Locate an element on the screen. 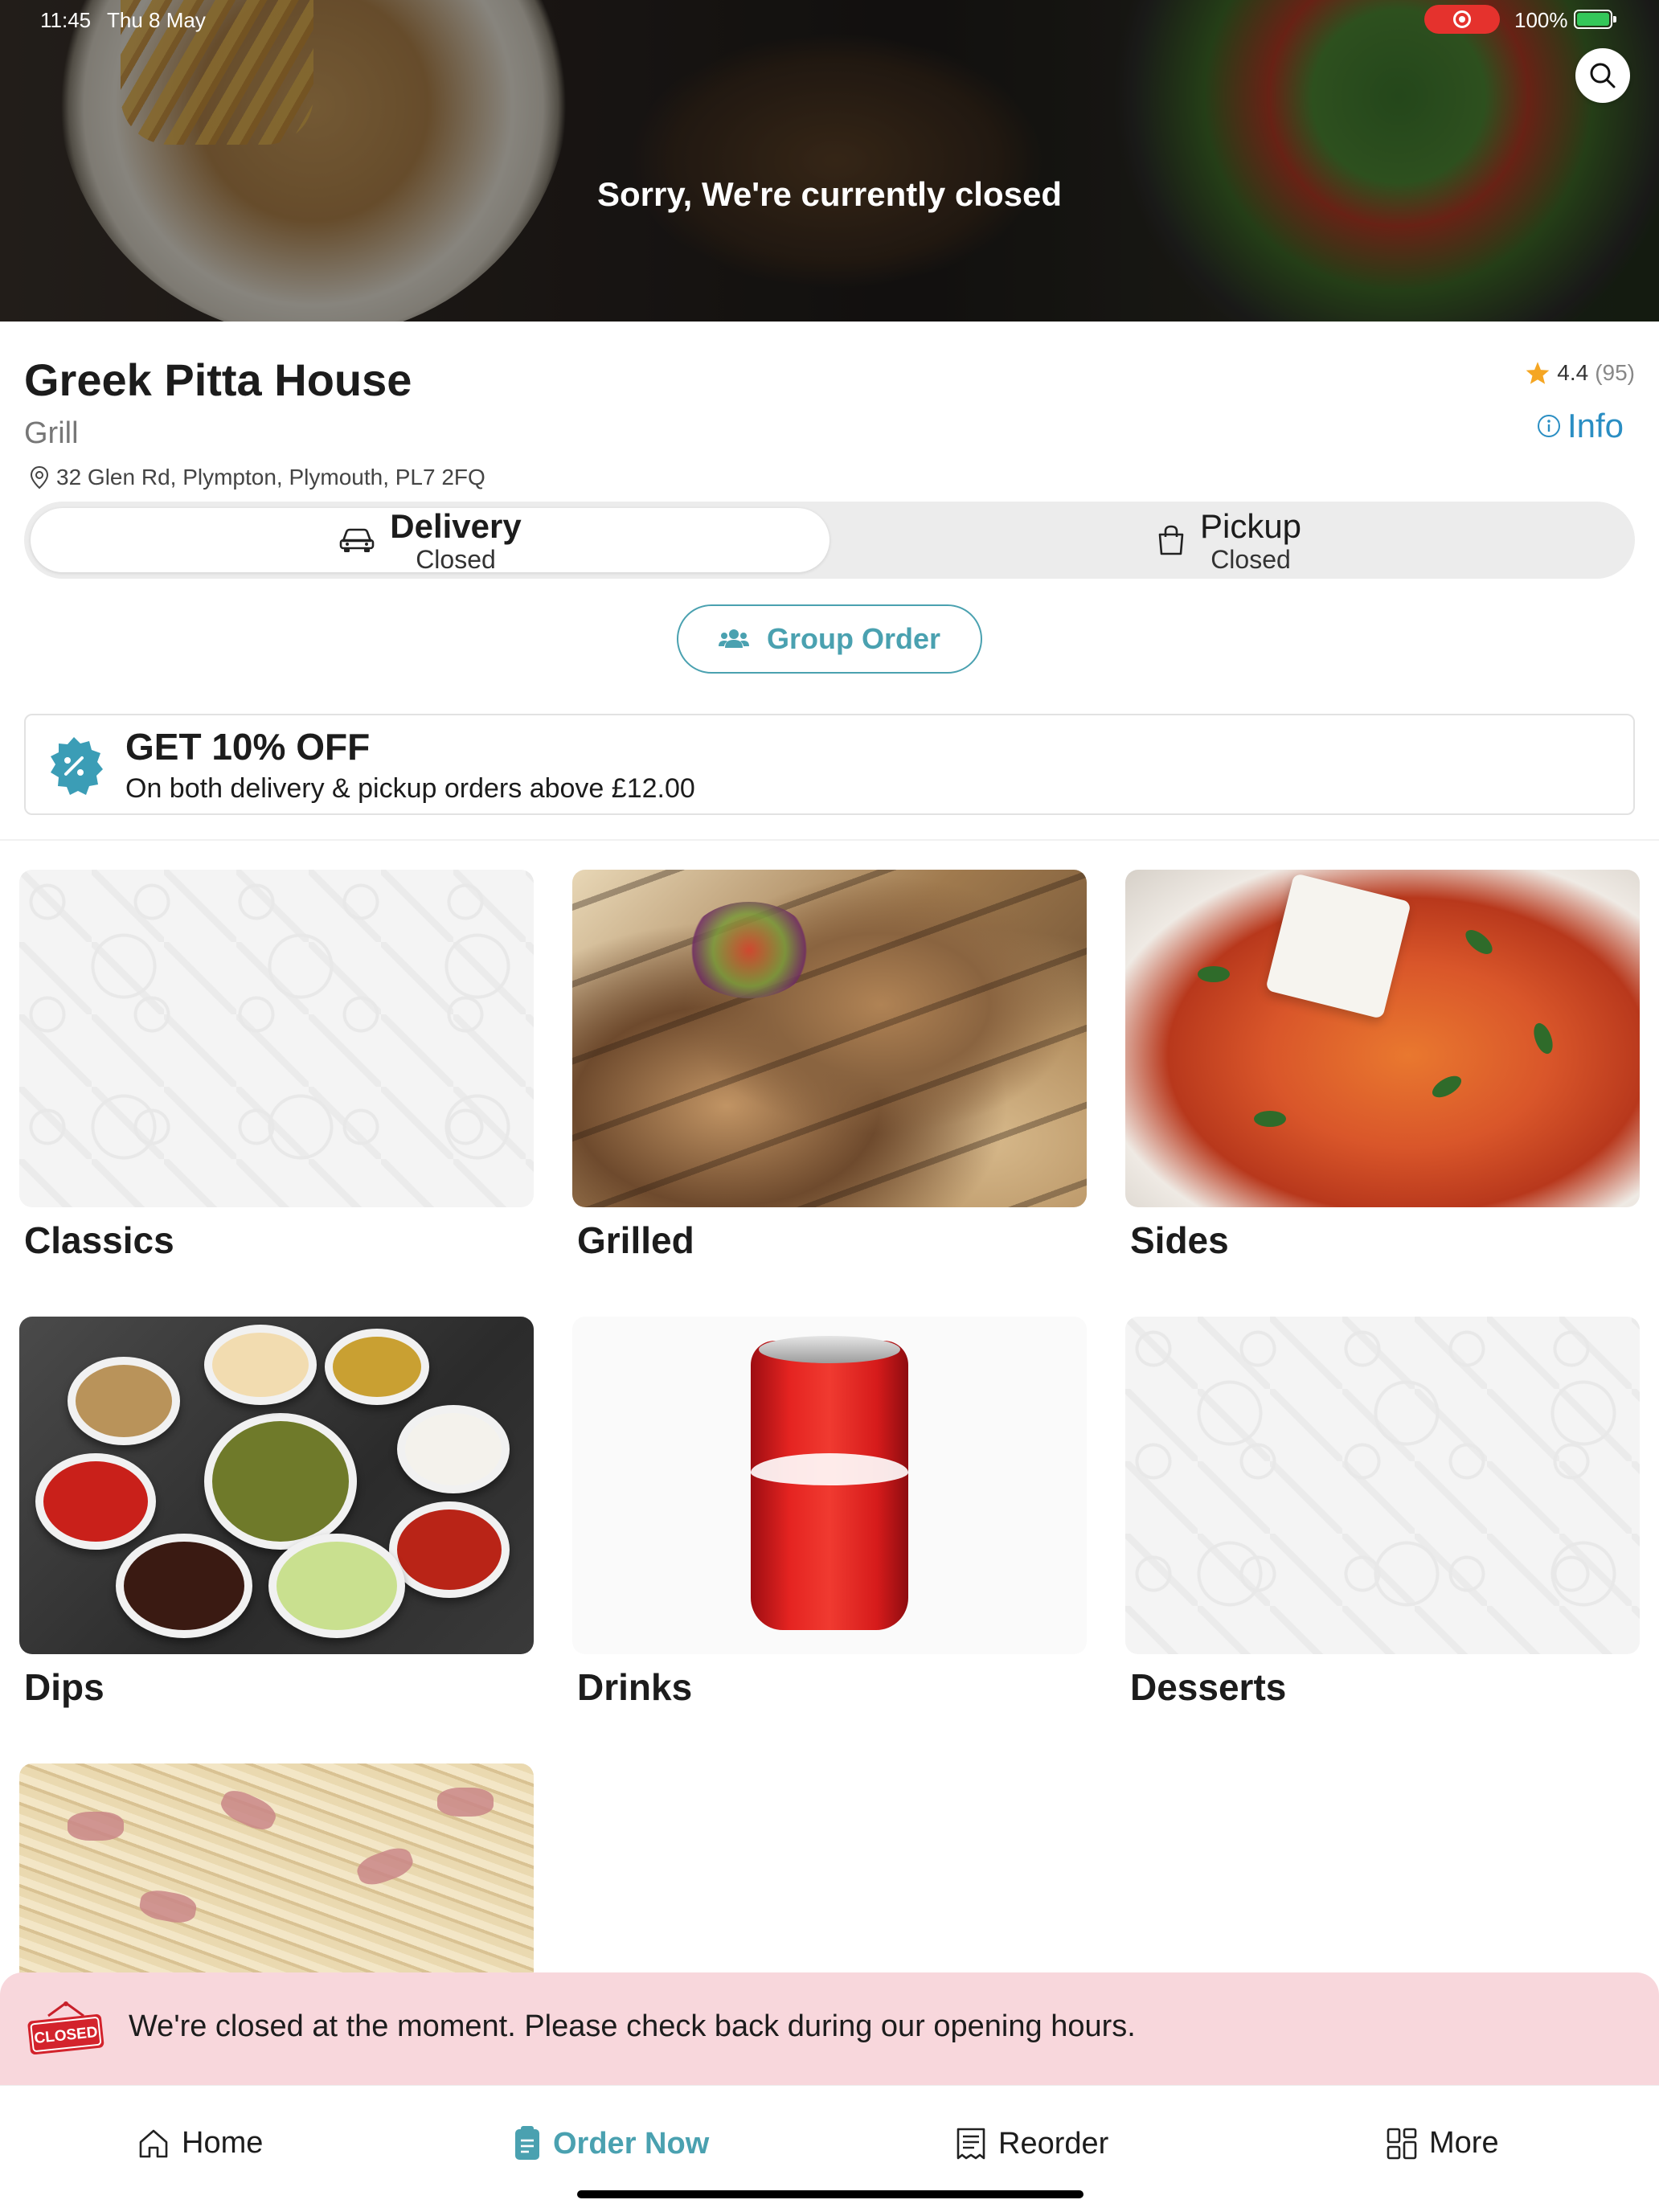  closed-notice: Sorry, We're currently closed is located at coordinates (829, 194).